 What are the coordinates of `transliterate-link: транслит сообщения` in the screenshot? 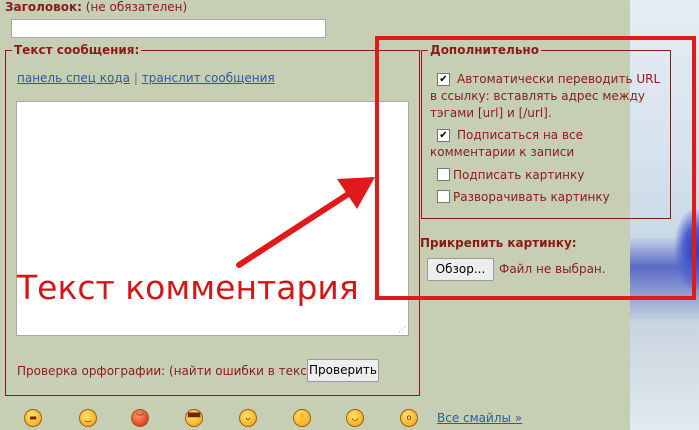 It's located at (208, 78).